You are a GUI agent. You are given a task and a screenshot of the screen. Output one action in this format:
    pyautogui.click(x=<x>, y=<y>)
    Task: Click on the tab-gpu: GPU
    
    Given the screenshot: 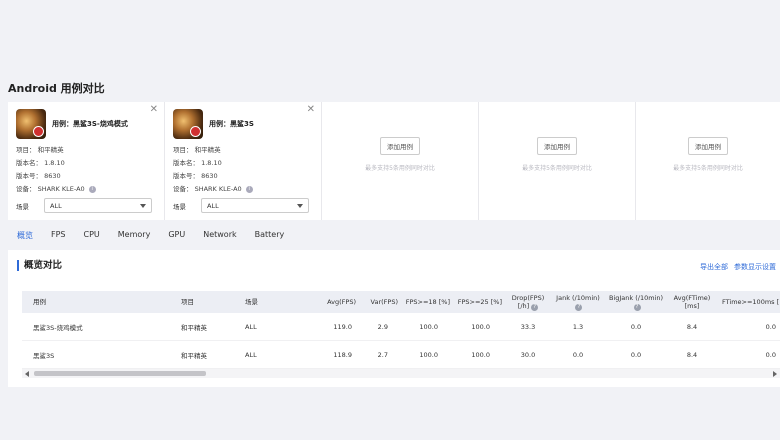 What is the action you would take?
    pyautogui.click(x=176, y=237)
    